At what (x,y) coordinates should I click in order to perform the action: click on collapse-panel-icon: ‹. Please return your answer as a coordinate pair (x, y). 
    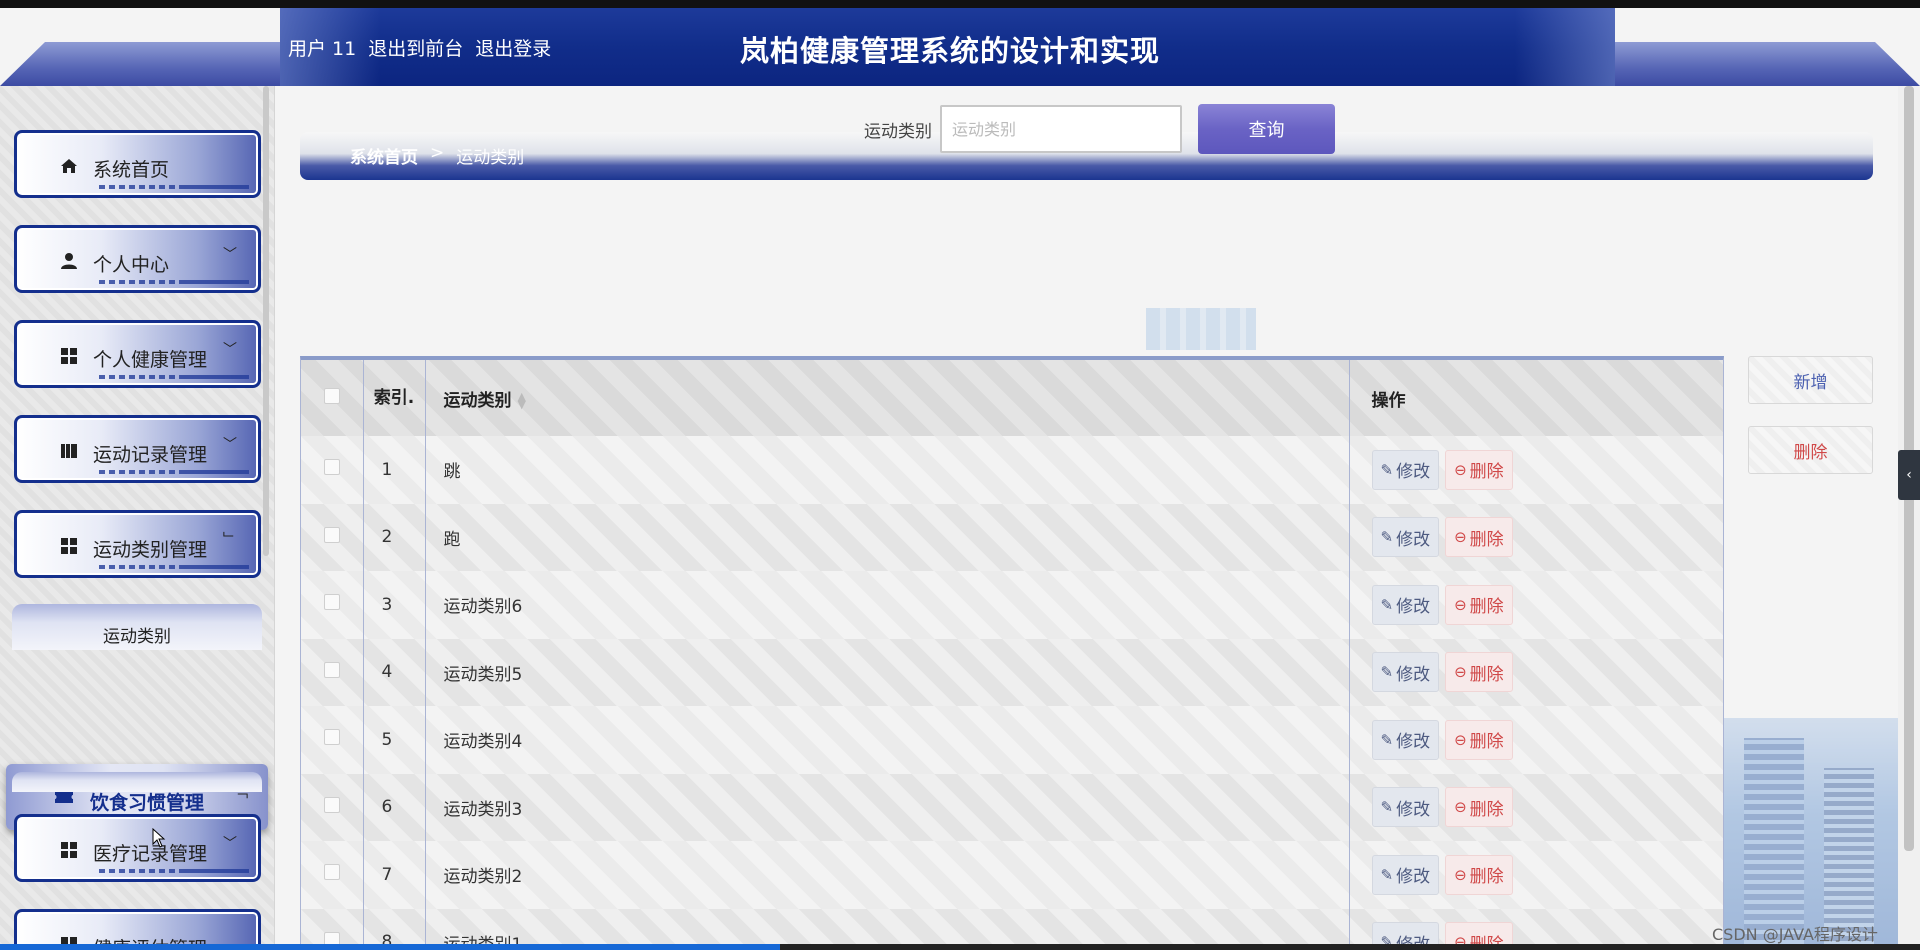
    Looking at the image, I should click on (1909, 475).